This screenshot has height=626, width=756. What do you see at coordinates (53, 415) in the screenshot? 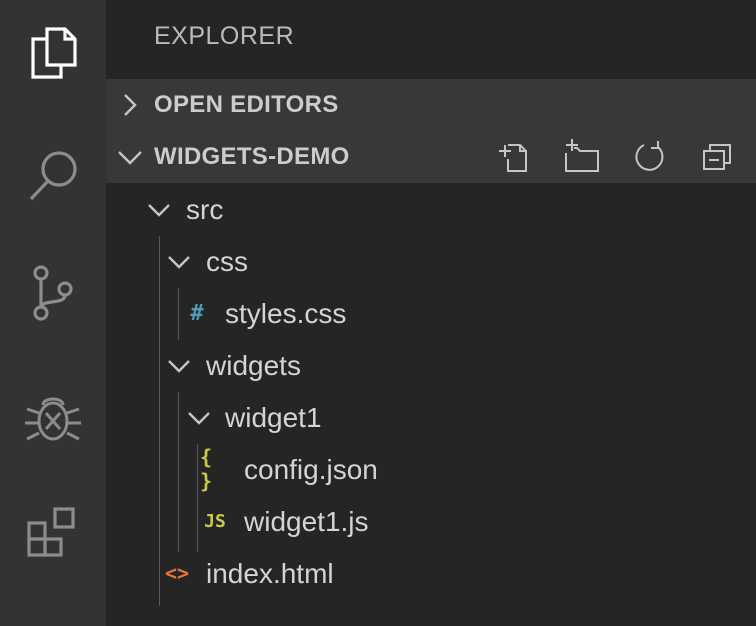
I see `debug-icon` at bounding box center [53, 415].